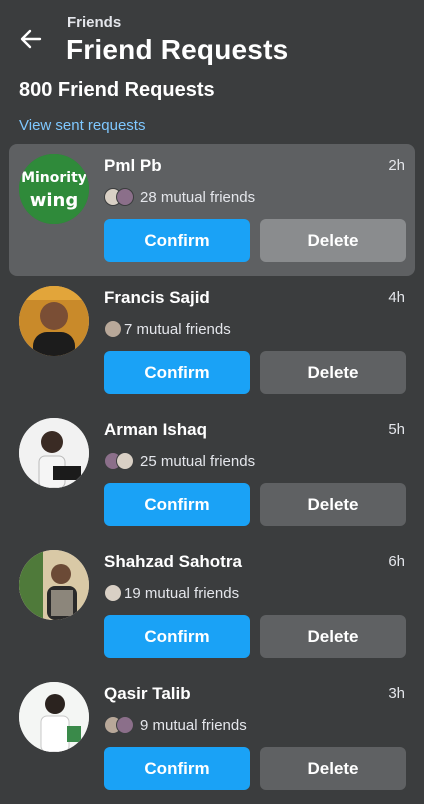 The width and height of the screenshot is (424, 804). What do you see at coordinates (82, 125) in the screenshot?
I see `view-sent-requests-link: View sent requests` at bounding box center [82, 125].